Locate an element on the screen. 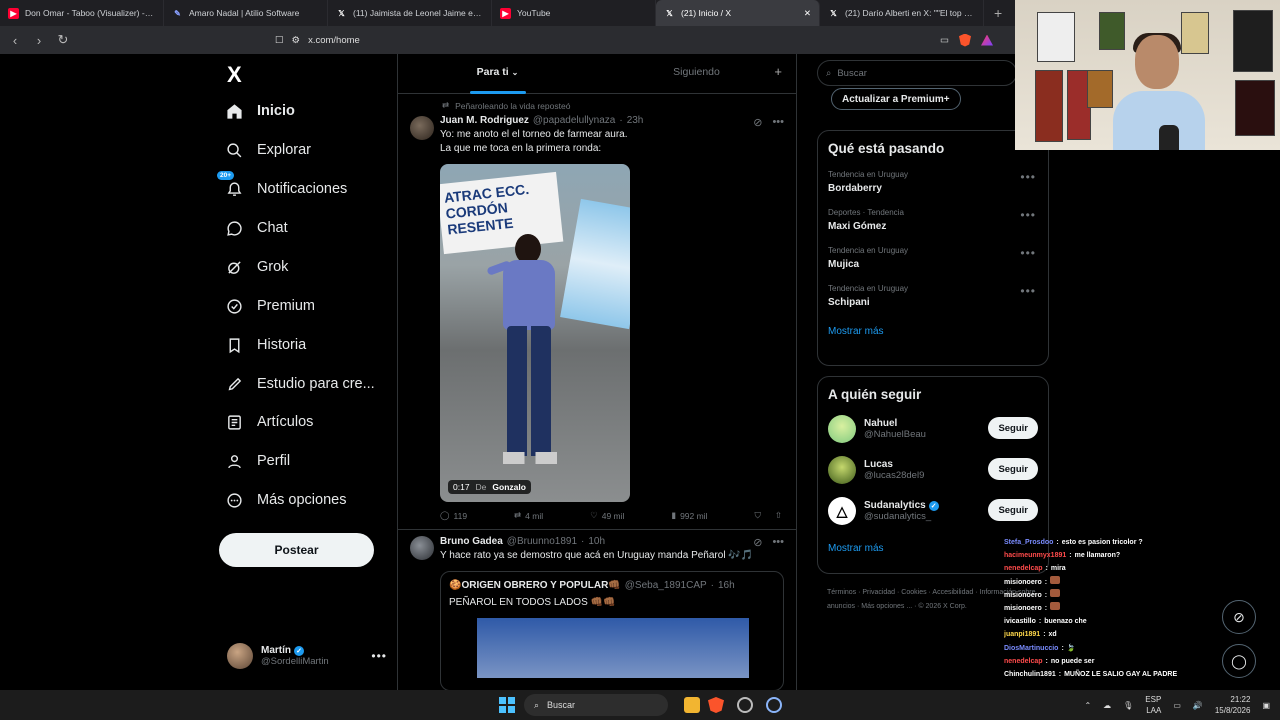 The width and height of the screenshot is (1280, 720). messages-fab-icon: ◯ is located at coordinates (1239, 661).